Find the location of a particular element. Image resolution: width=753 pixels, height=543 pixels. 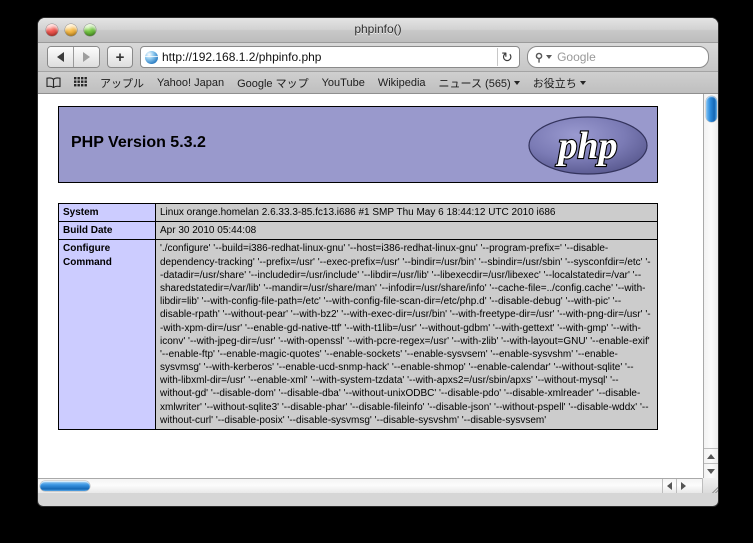

add-tab-button: + is located at coordinates (120, 57).